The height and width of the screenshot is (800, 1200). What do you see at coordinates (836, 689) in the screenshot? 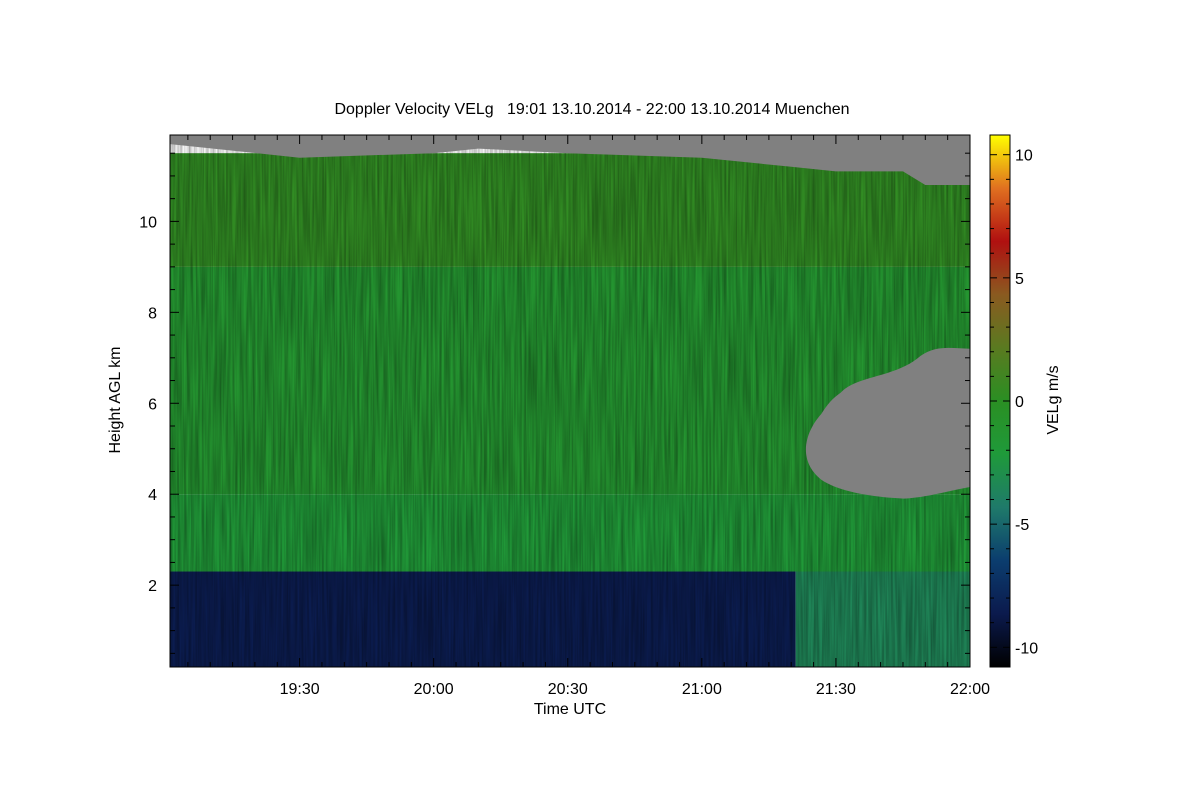
I see `x-tick-label: 21:30` at bounding box center [836, 689].